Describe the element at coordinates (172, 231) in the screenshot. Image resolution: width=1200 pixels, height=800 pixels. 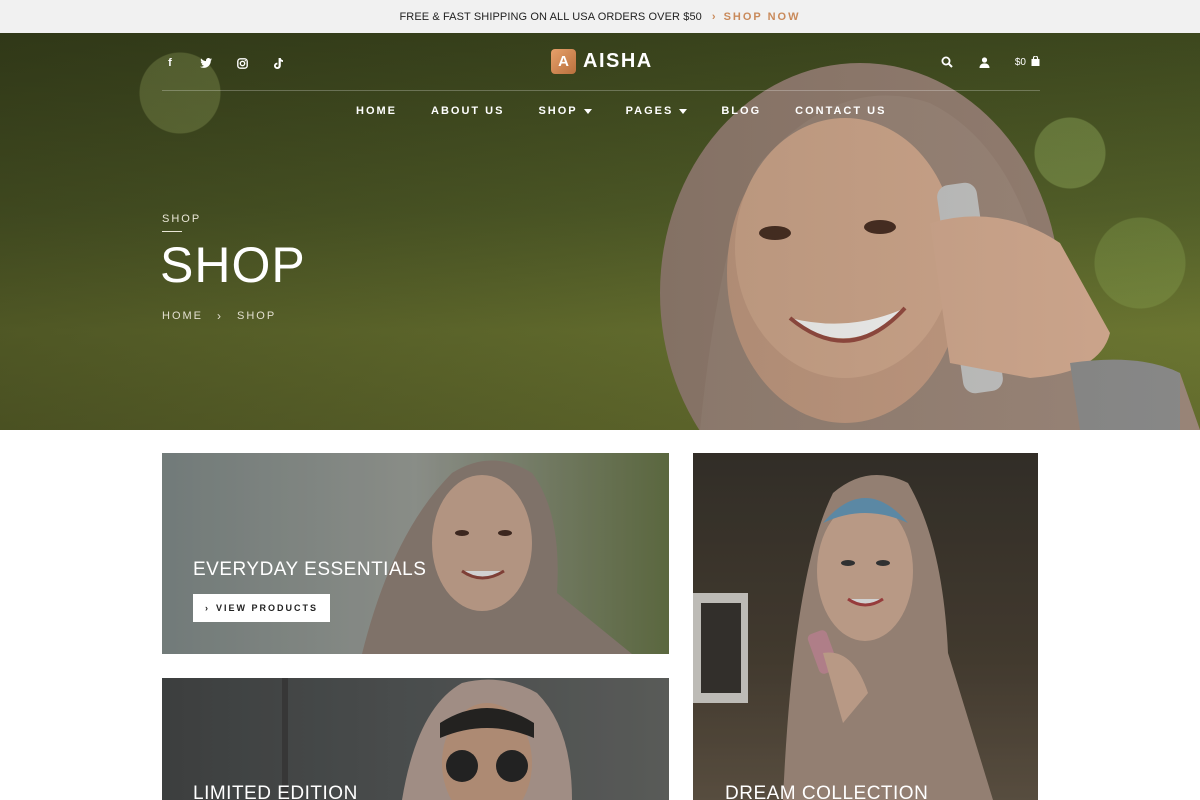
I see `eyebrow-underline` at that location.